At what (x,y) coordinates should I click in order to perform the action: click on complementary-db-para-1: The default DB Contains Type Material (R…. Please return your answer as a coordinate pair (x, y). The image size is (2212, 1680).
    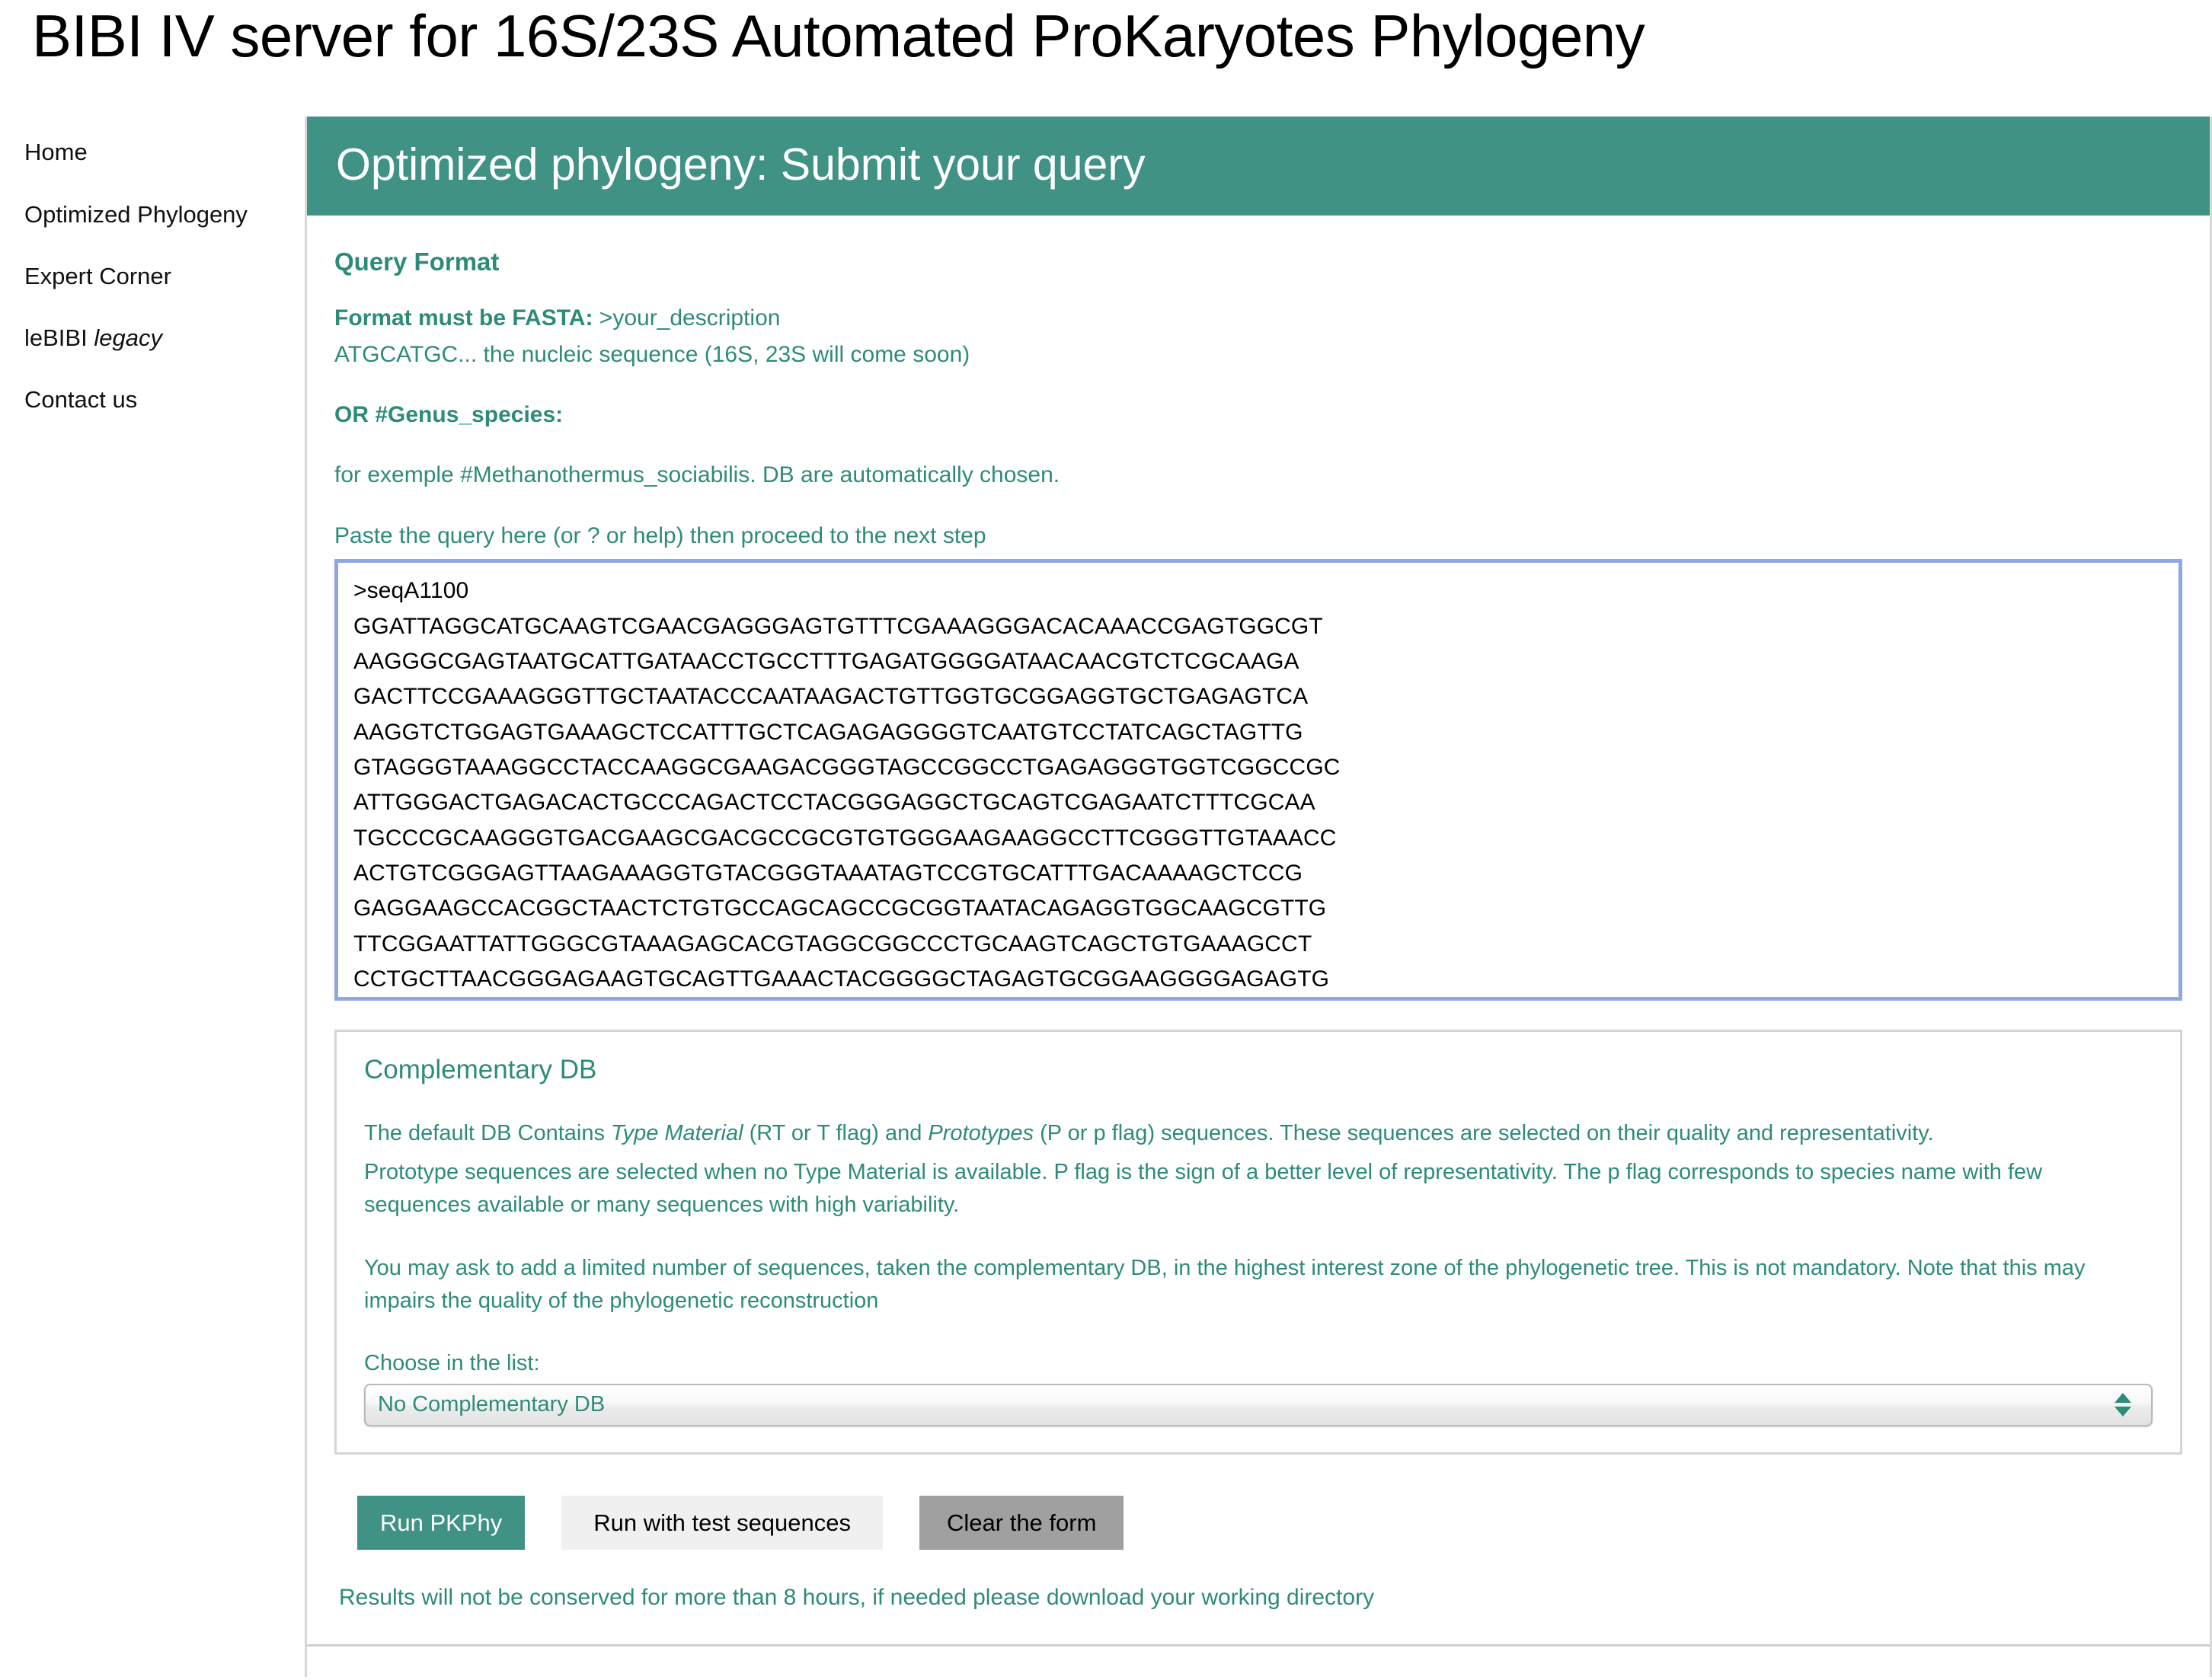
    Looking at the image, I should click on (1258, 1133).